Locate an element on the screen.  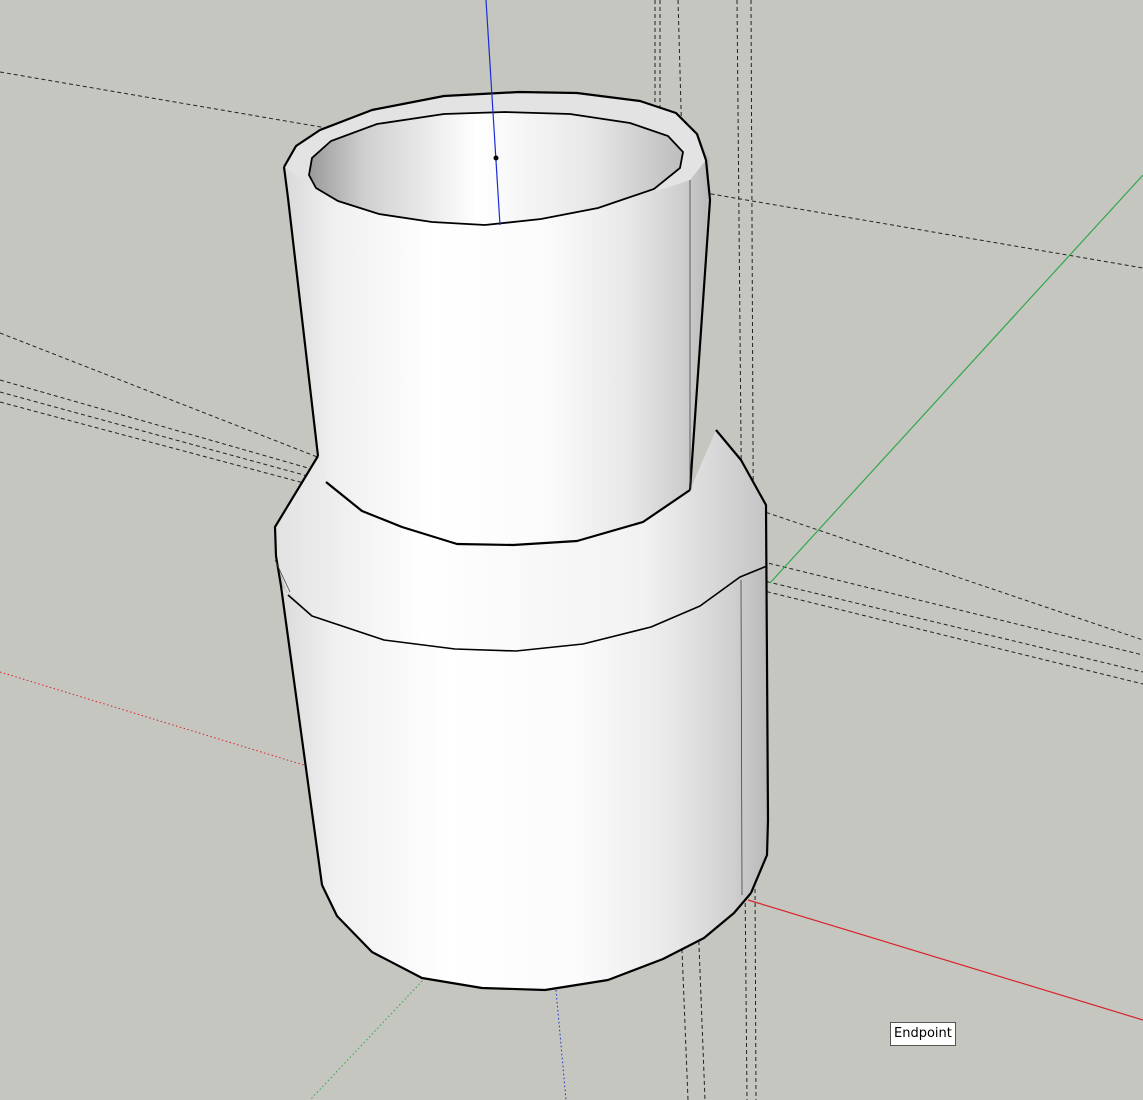
blue-axis-dotted is located at coordinates (561, 1044).